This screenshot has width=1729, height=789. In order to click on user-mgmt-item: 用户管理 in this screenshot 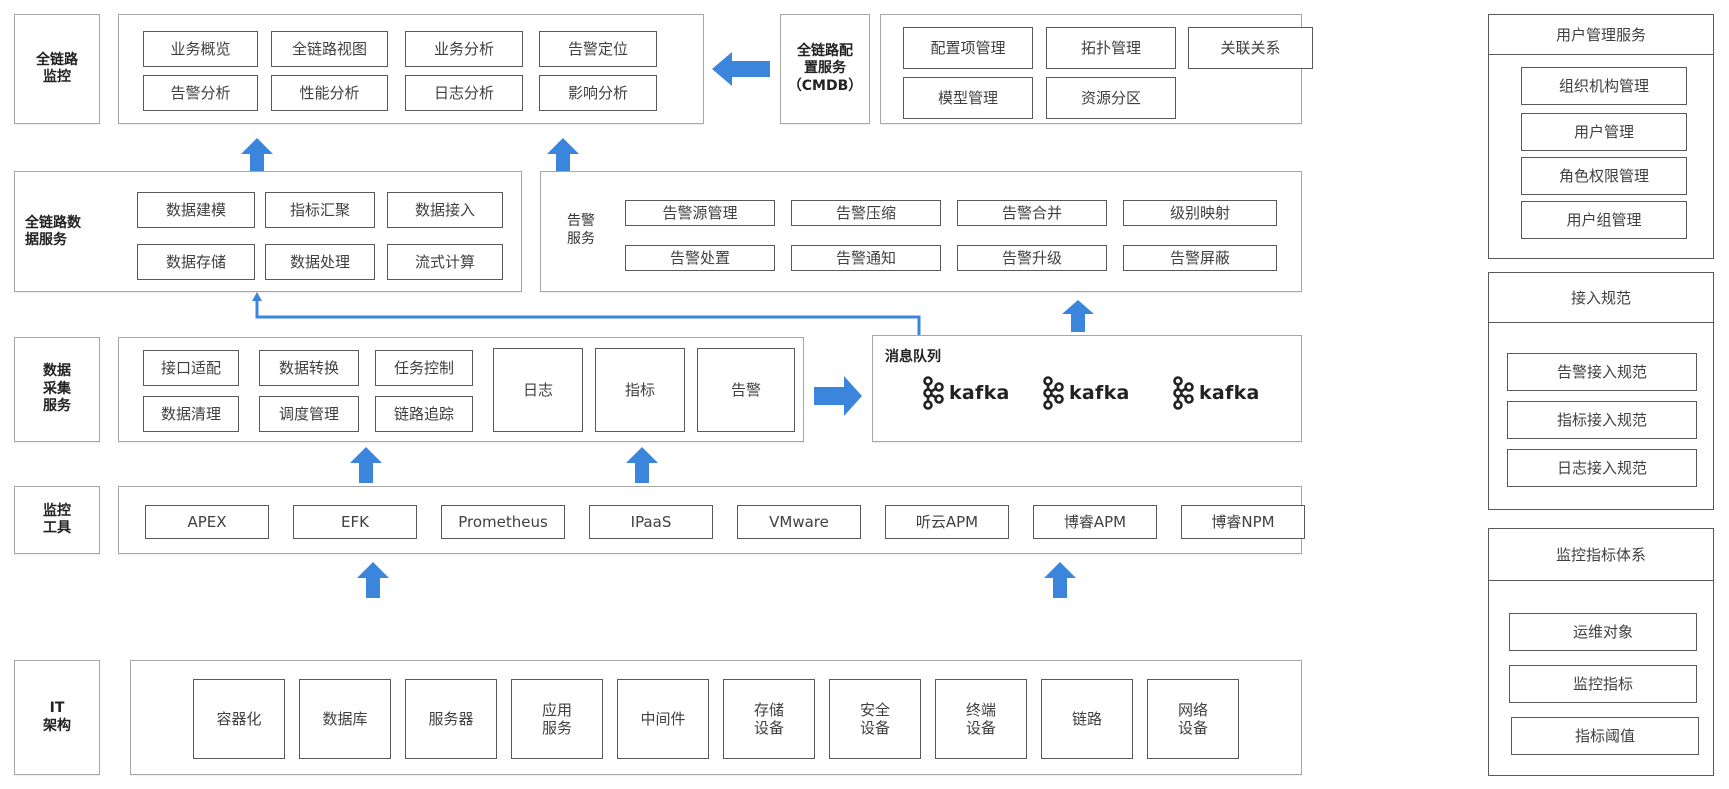, I will do `click(1604, 132)`.